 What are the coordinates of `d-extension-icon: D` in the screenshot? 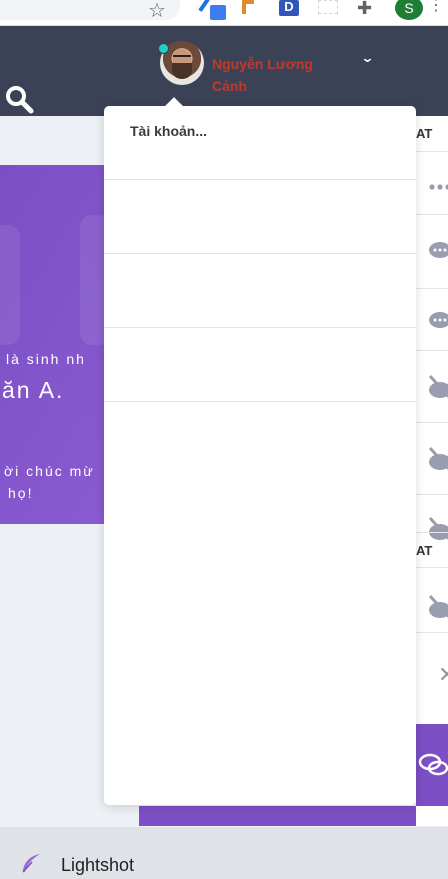 It's located at (289, 8).